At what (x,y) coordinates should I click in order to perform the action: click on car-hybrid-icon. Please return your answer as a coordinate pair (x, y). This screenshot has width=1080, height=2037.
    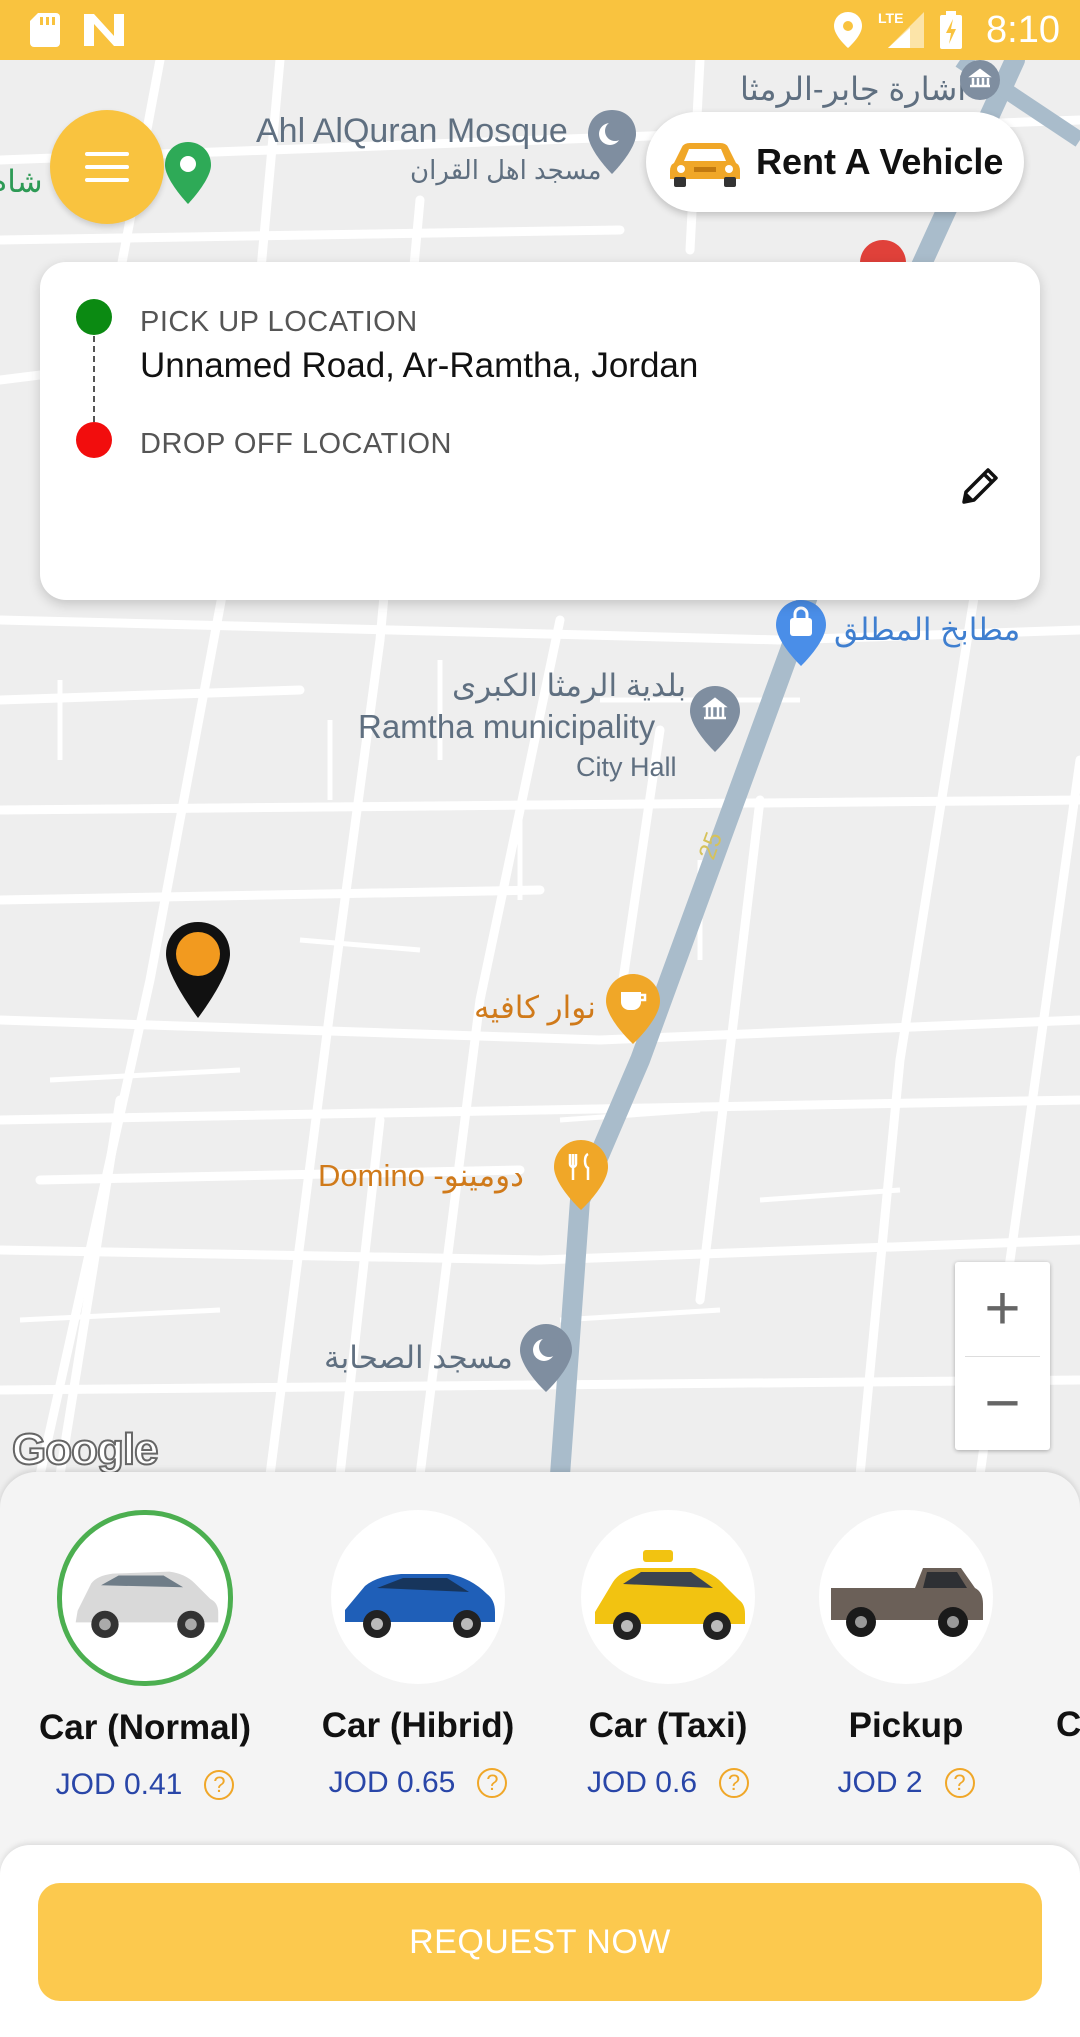
    Looking at the image, I should click on (420, 1606).